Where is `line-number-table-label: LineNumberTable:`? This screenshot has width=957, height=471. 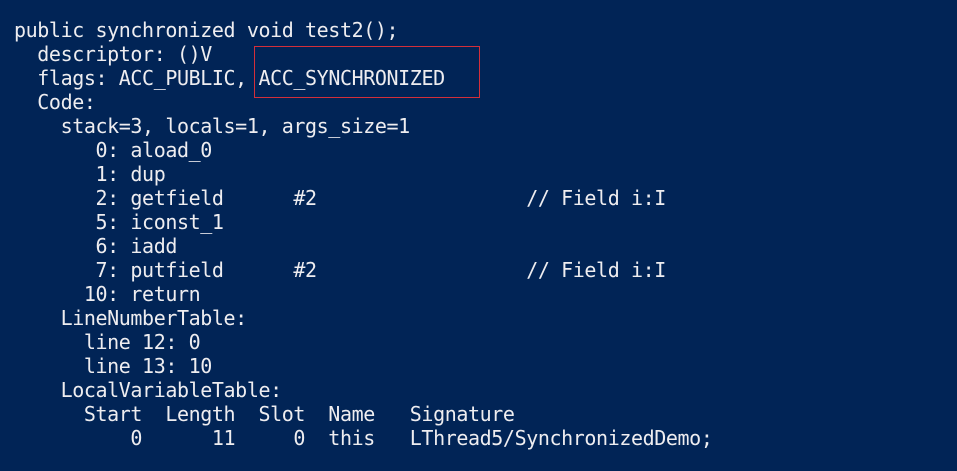 line-number-table-label: LineNumberTable: is located at coordinates (131, 318).